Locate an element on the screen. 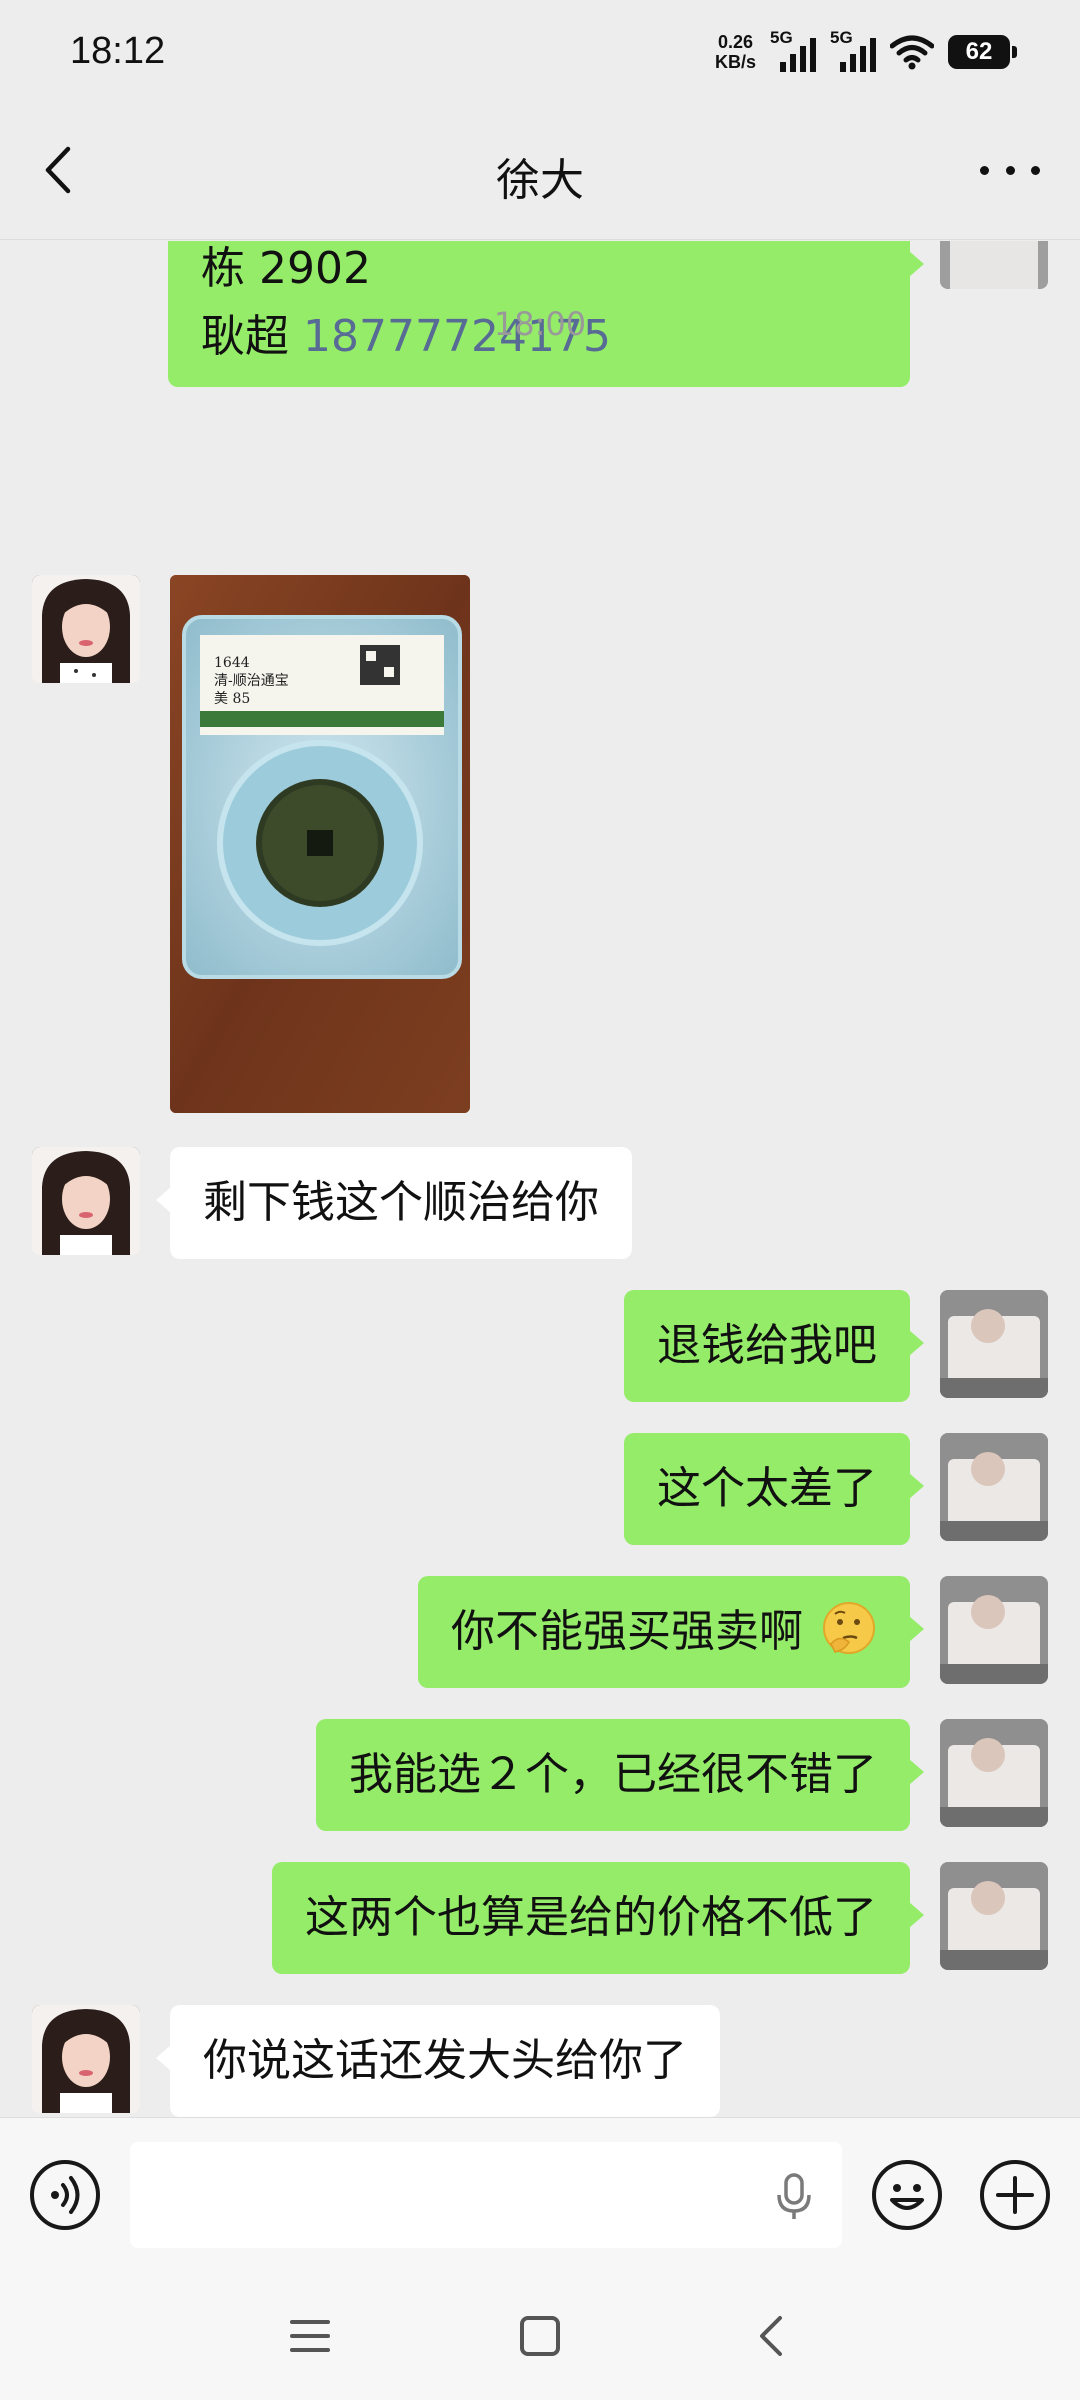  network-speed: 0.26 KB/s is located at coordinates (735, 52).